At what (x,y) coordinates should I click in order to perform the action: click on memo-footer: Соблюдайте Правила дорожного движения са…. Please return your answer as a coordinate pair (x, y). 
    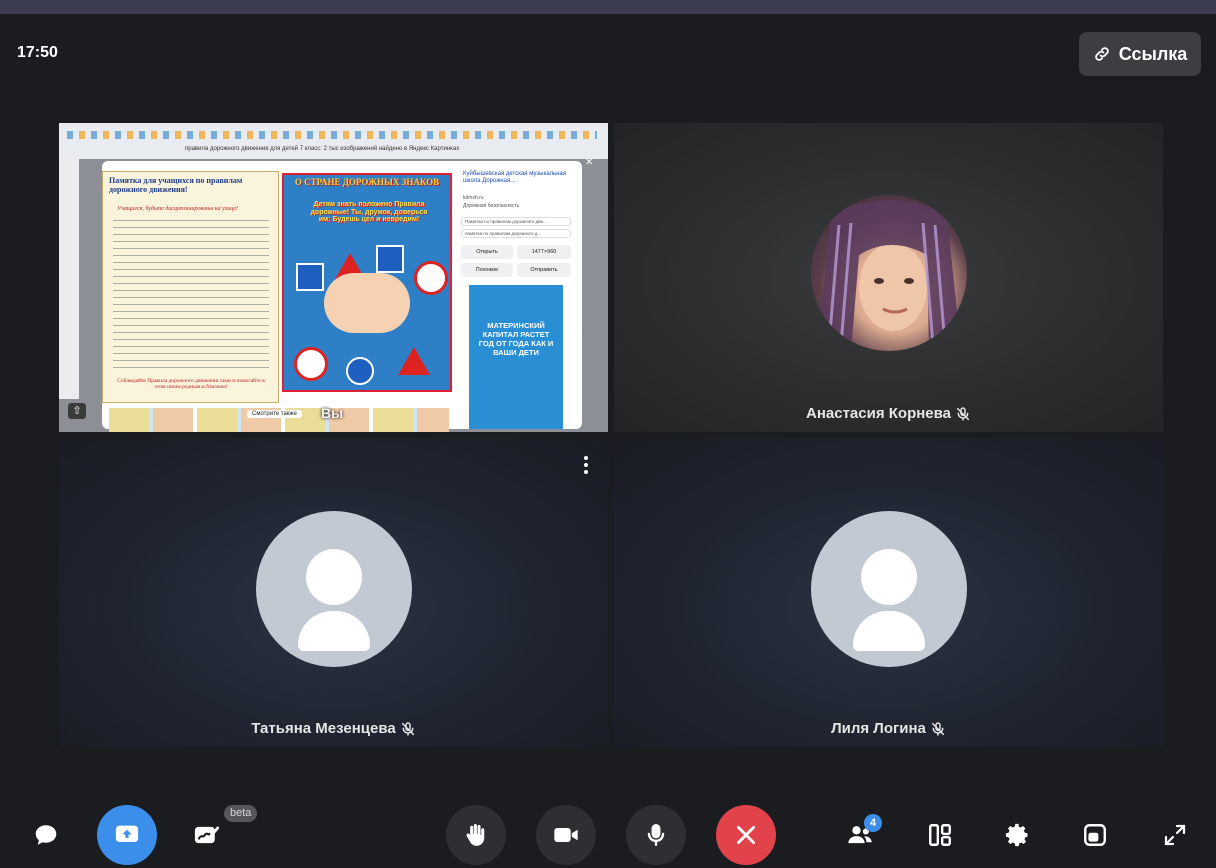
    Looking at the image, I should click on (191, 384).